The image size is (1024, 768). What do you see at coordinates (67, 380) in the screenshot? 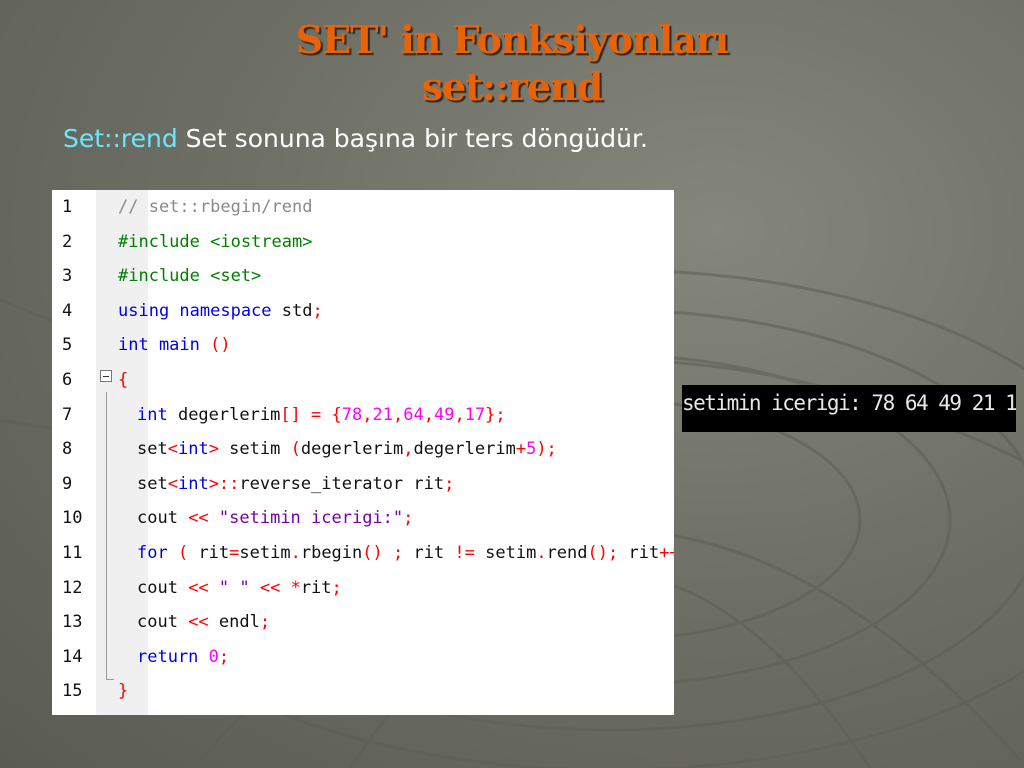
I see `line-number: 6` at bounding box center [67, 380].